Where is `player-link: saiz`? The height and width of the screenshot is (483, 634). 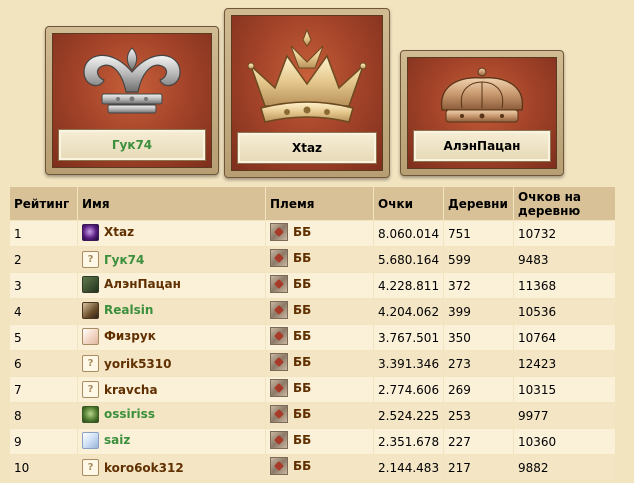 player-link: saiz is located at coordinates (106, 440).